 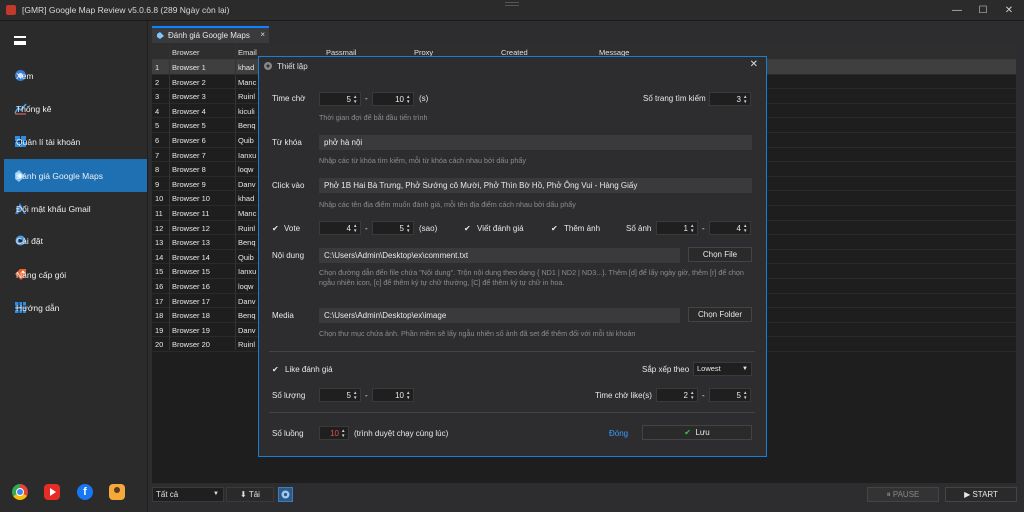 I want to click on sort-select: Lowest ▼, so click(x=722, y=369).